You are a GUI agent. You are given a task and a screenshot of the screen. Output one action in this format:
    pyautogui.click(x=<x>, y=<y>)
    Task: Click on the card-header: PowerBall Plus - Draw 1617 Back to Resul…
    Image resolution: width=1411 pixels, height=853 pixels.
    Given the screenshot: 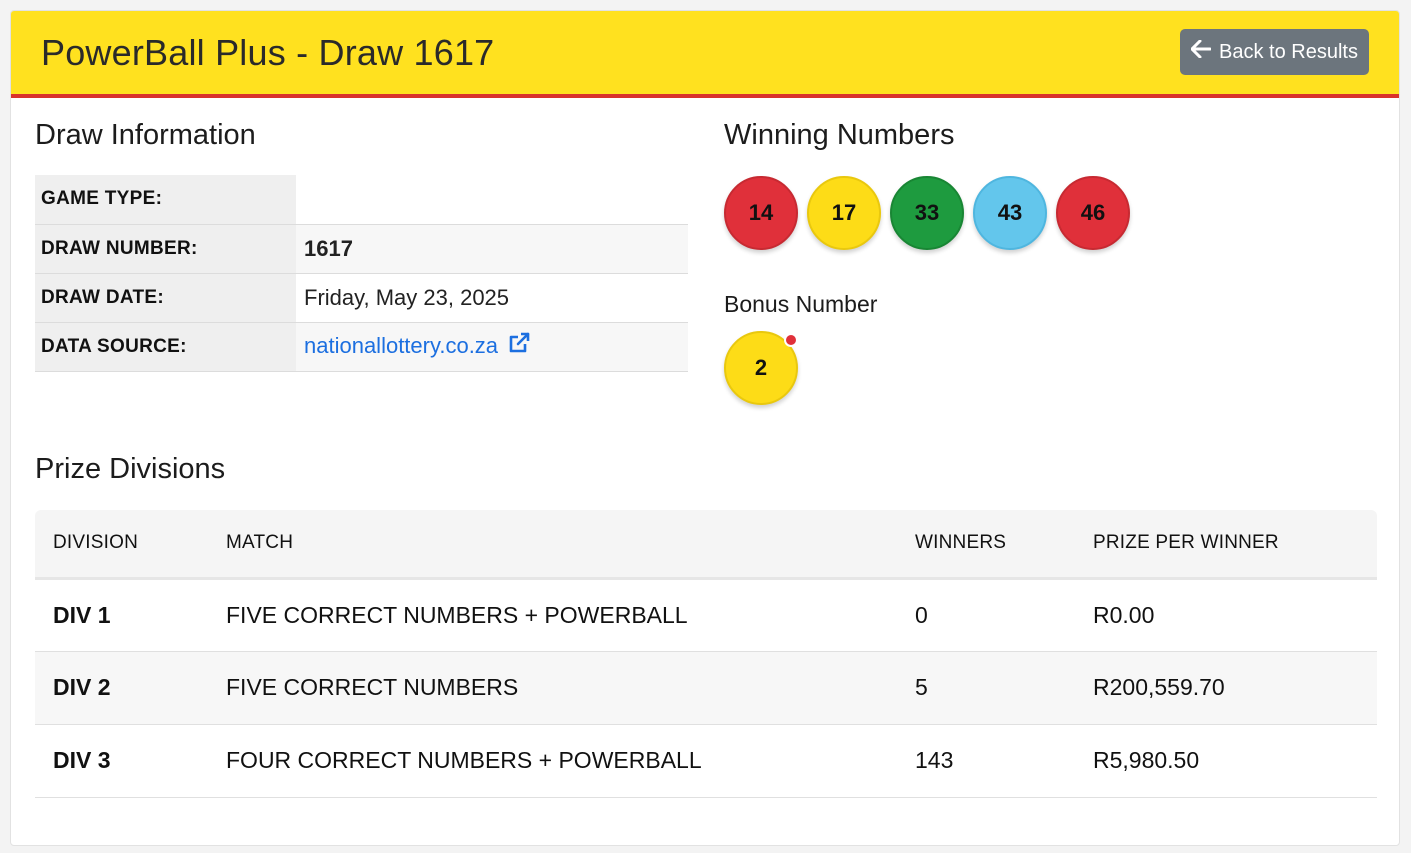 What is the action you would take?
    pyautogui.click(x=705, y=54)
    